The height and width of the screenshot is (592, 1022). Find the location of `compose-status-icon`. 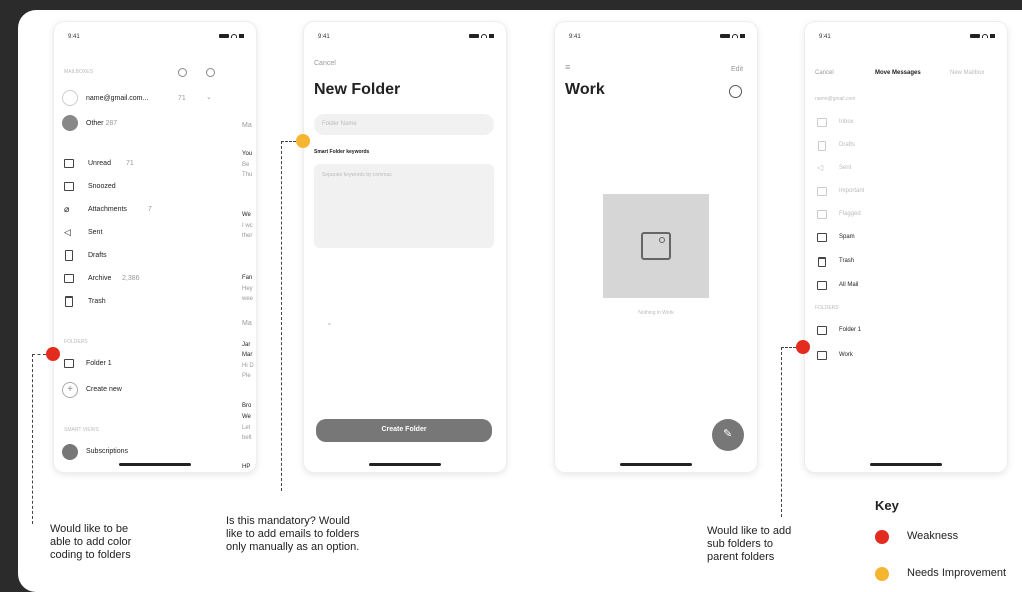

compose-status-icon is located at coordinates (735, 91).